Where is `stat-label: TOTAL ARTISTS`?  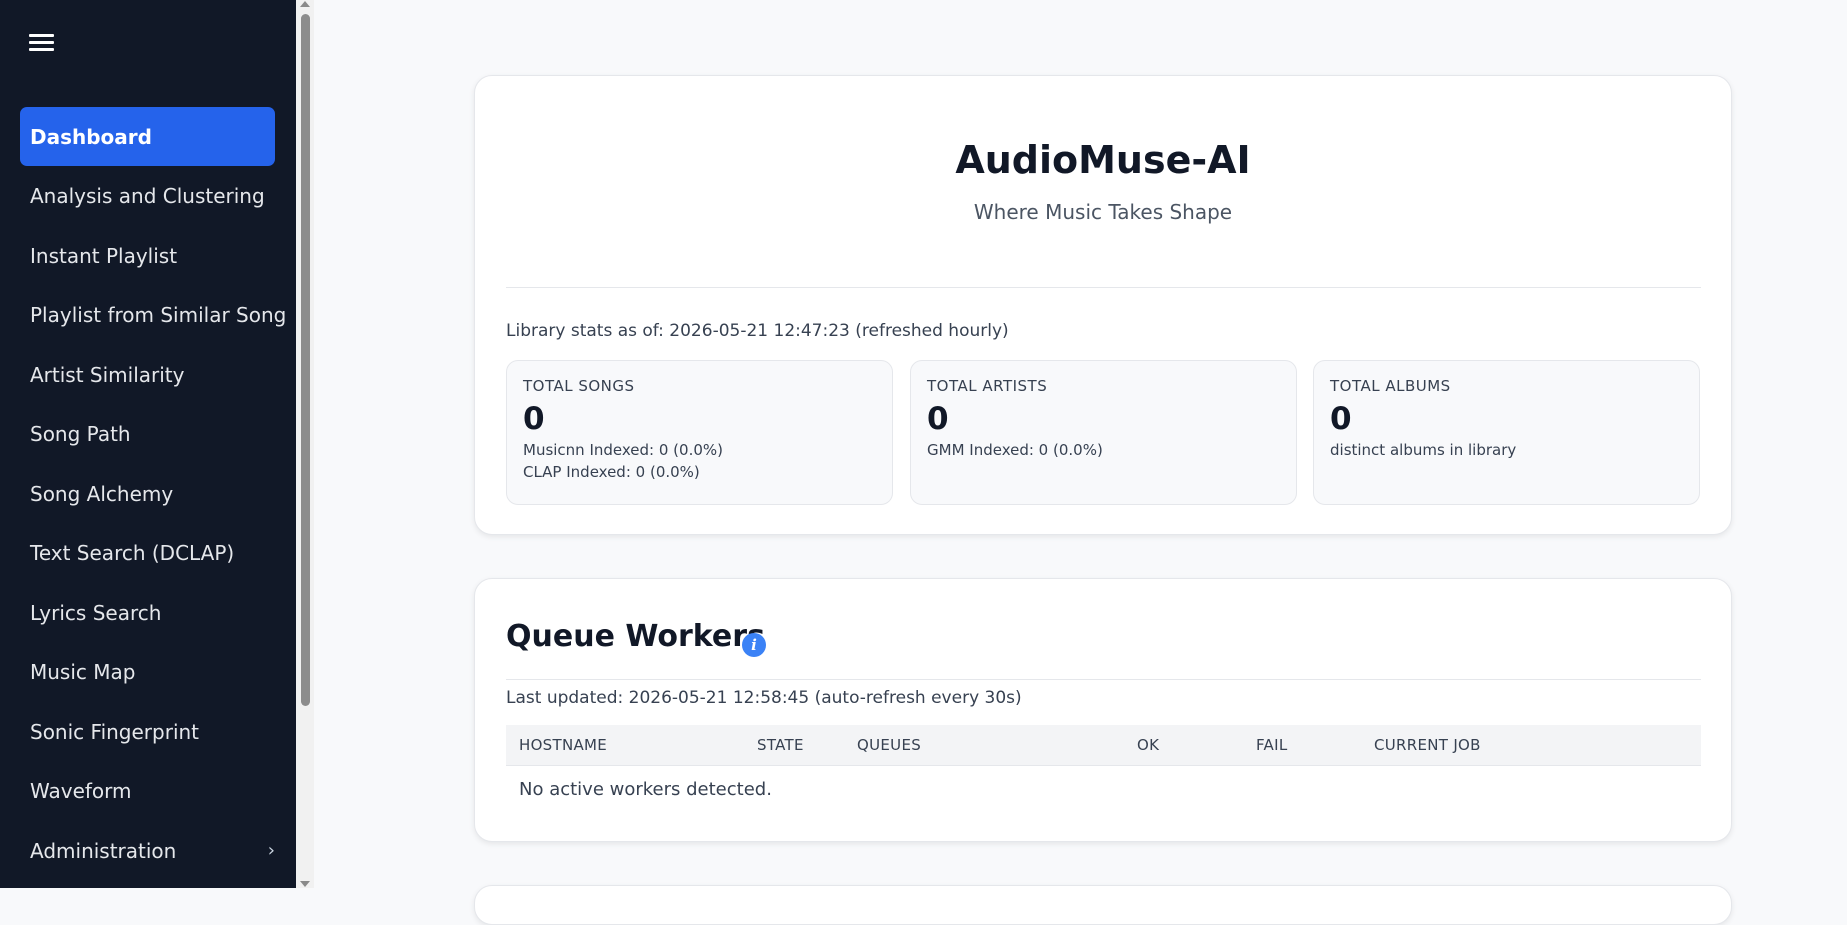
stat-label: TOTAL ARTISTS is located at coordinates (987, 386).